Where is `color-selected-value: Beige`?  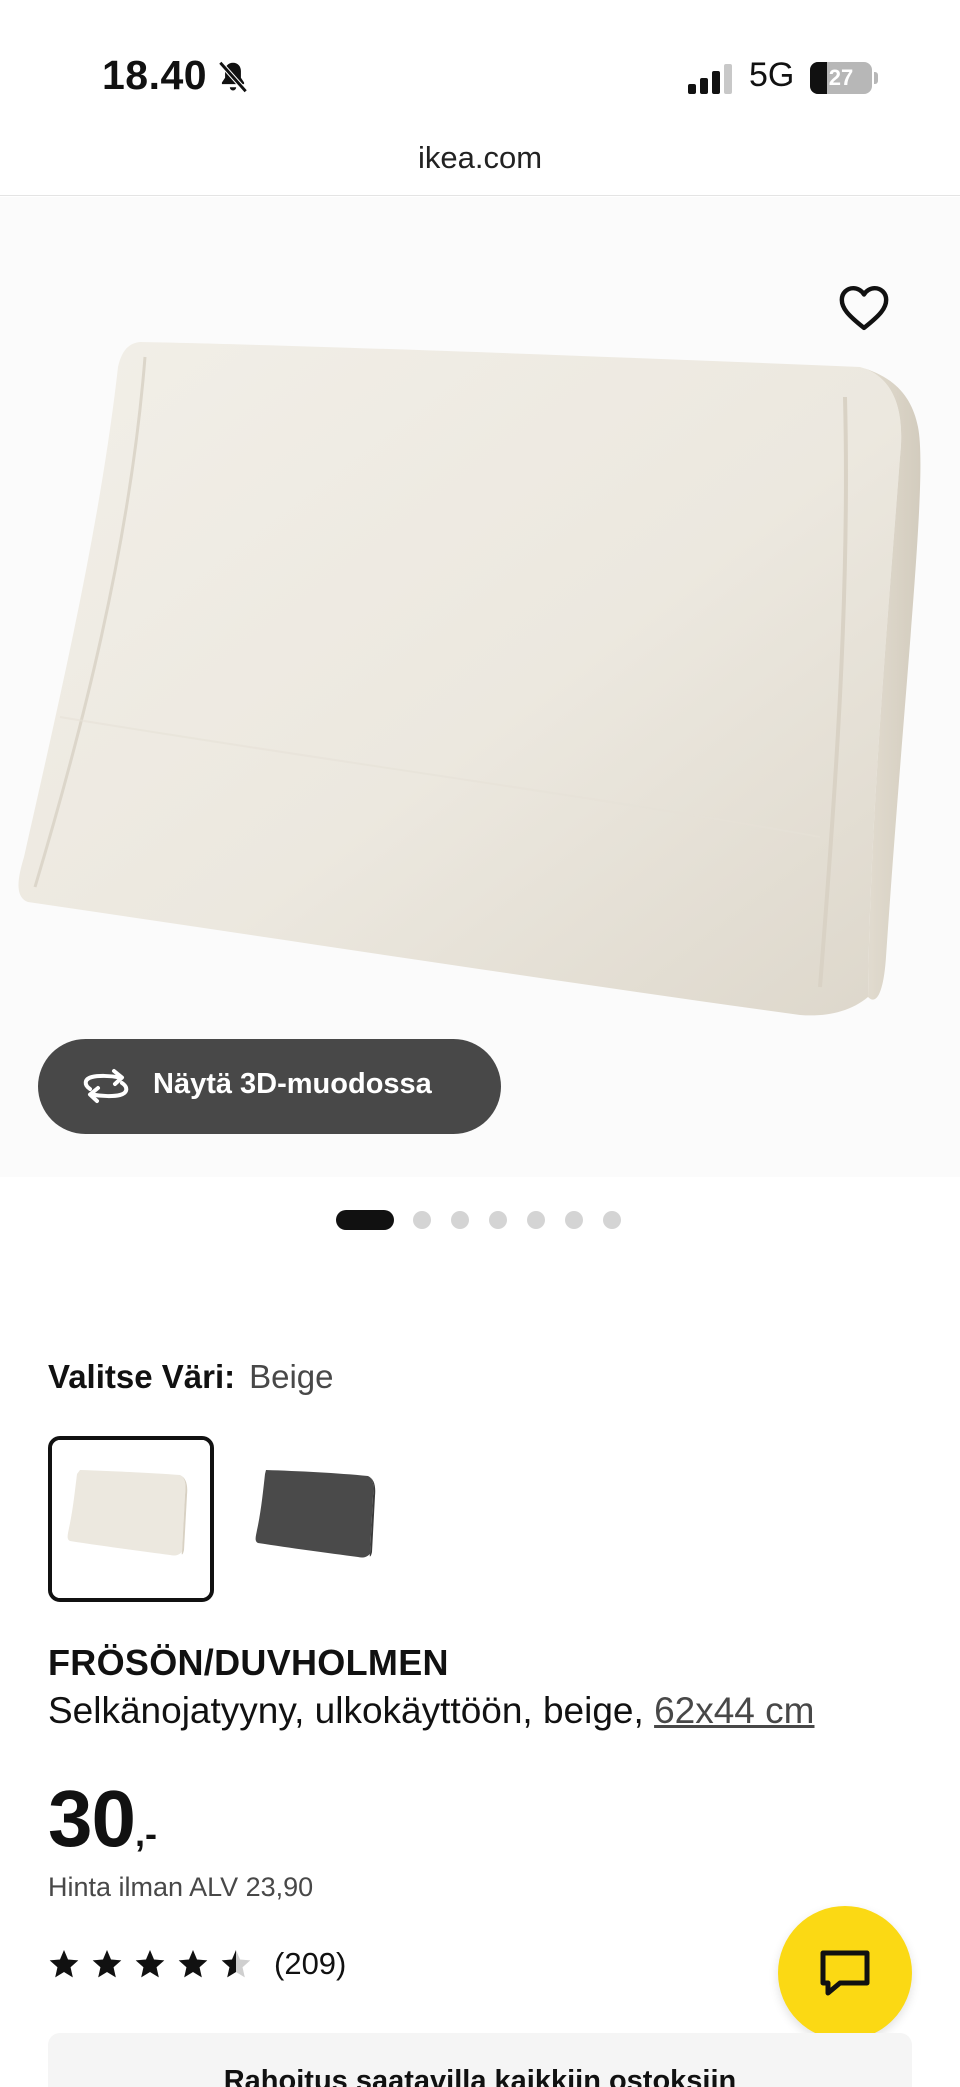
color-selected-value: Beige is located at coordinates (291, 1376).